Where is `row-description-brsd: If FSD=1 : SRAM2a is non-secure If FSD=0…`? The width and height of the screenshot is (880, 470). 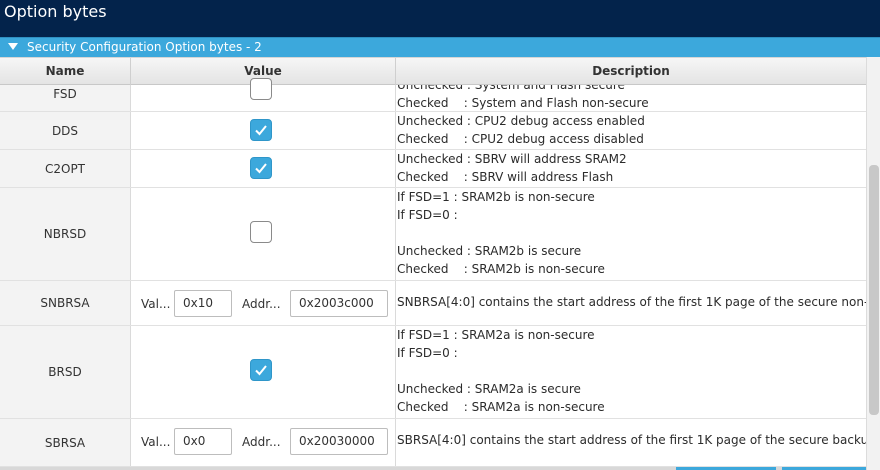
row-description-brsd: If FSD=1 : SRAM2a is non-secure If FSD=0… is located at coordinates (631, 372).